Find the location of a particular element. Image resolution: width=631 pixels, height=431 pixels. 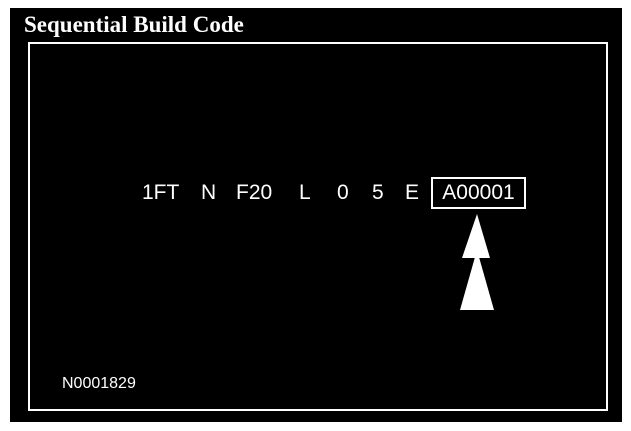

vin-segment-check-digit: 0 is located at coordinates (343, 192).